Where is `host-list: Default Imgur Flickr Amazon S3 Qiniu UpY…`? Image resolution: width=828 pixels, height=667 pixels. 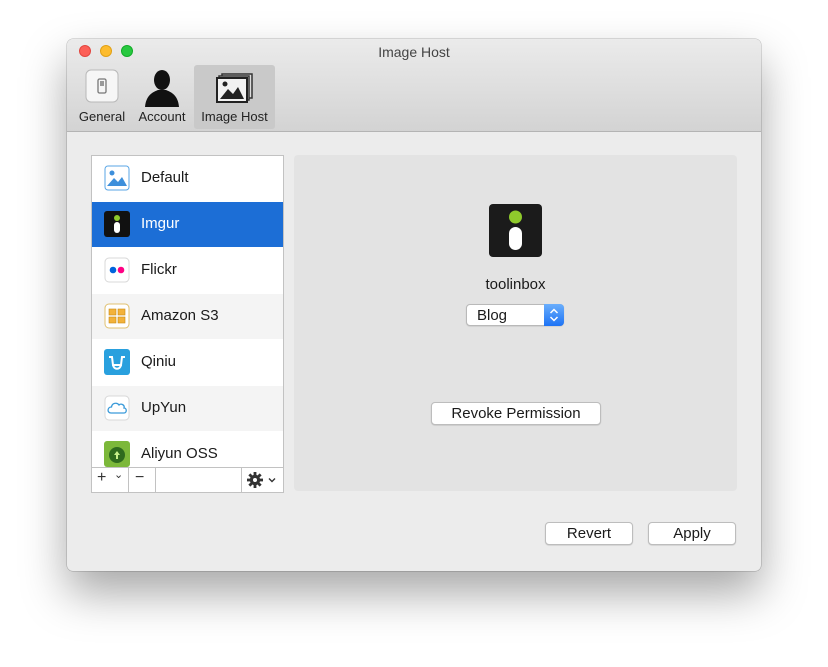
host-list: Default Imgur Flickr Amazon S3 Qiniu UpY… is located at coordinates (187, 312).